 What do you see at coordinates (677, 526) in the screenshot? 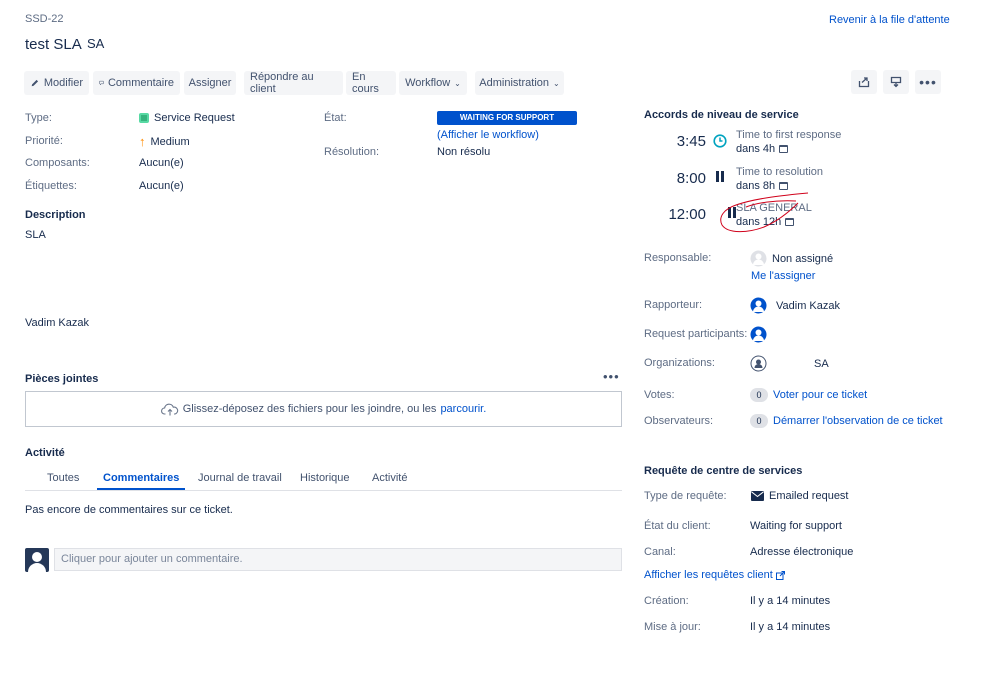
I see `client-state-label: État du client:` at bounding box center [677, 526].